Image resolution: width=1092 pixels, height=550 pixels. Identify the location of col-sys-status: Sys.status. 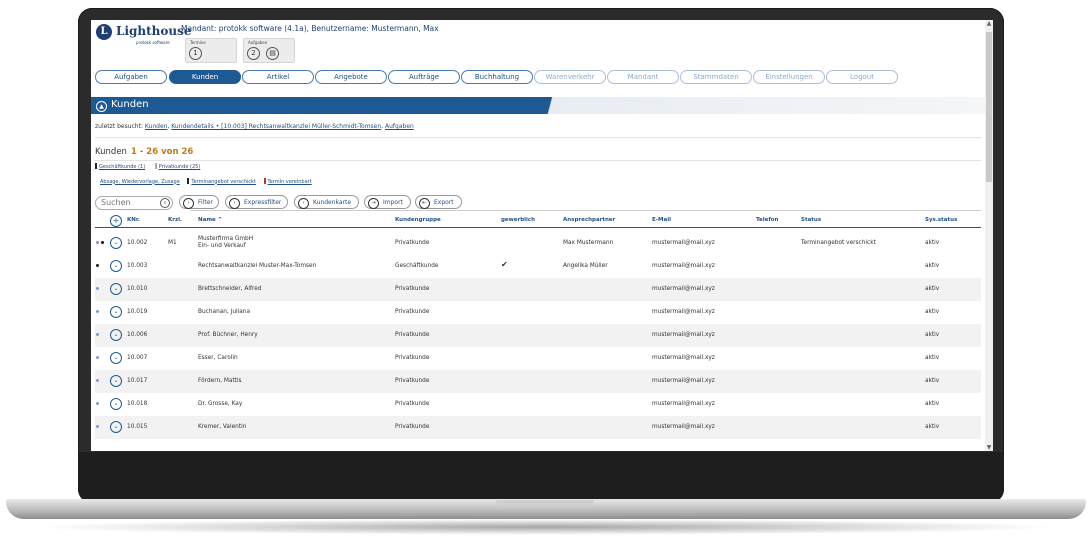
(941, 220).